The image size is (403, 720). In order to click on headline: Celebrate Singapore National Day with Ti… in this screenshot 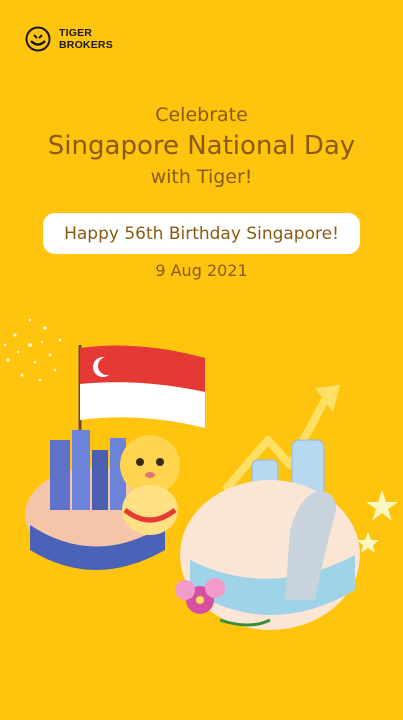, I will do `click(201, 146)`.